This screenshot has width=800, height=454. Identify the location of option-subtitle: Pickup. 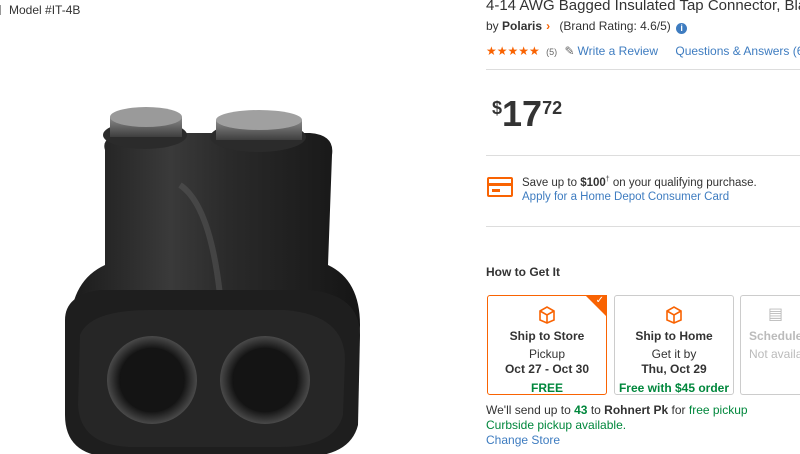
(547, 354).